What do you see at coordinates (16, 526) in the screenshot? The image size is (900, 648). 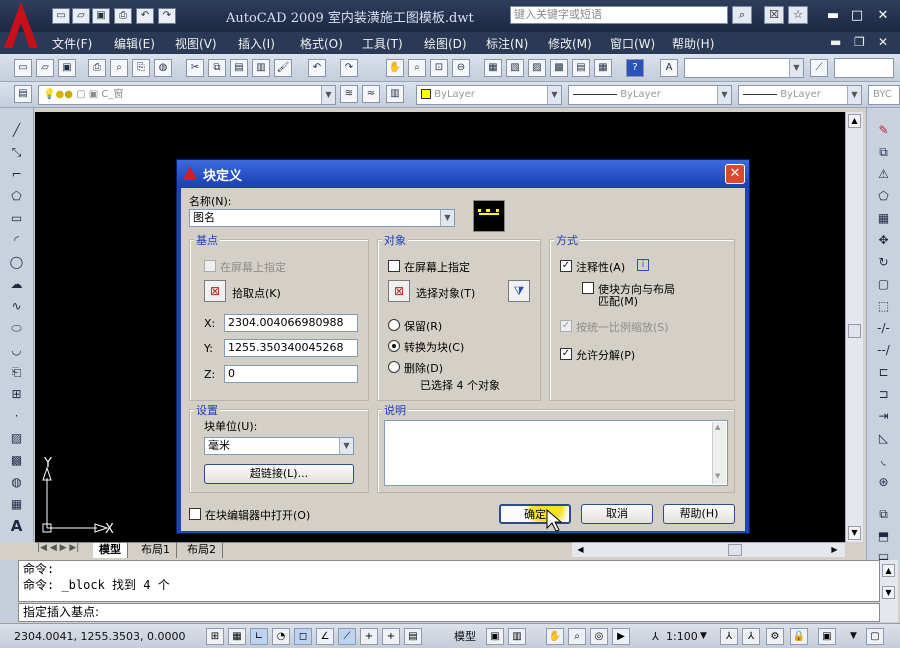 I see `multiline-text-icon: A` at bounding box center [16, 526].